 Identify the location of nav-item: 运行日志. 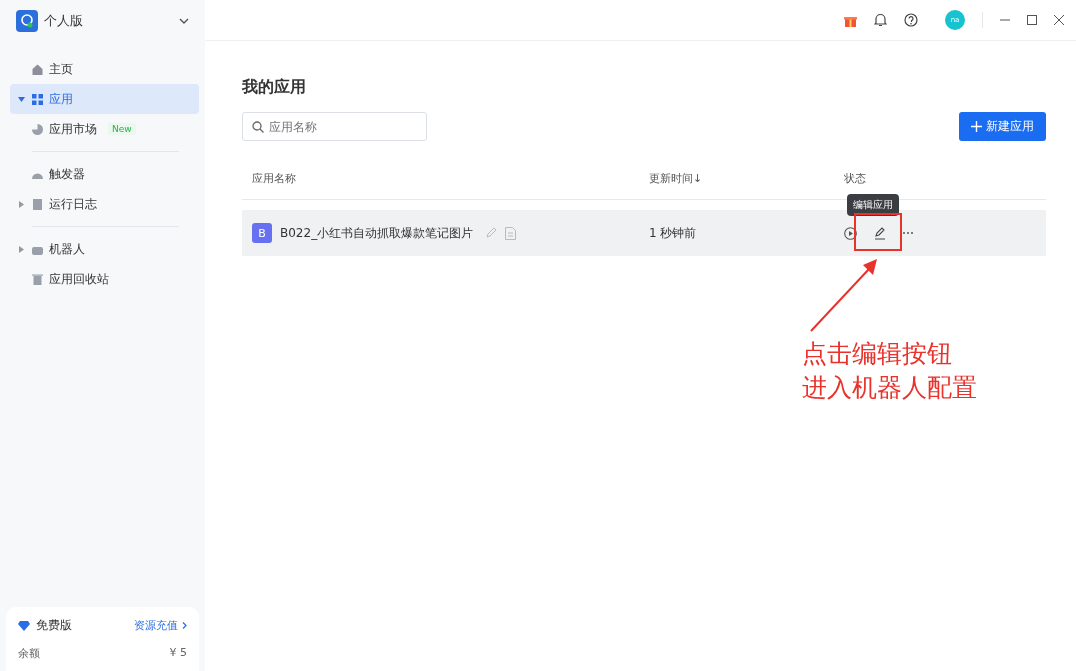
(104, 204).